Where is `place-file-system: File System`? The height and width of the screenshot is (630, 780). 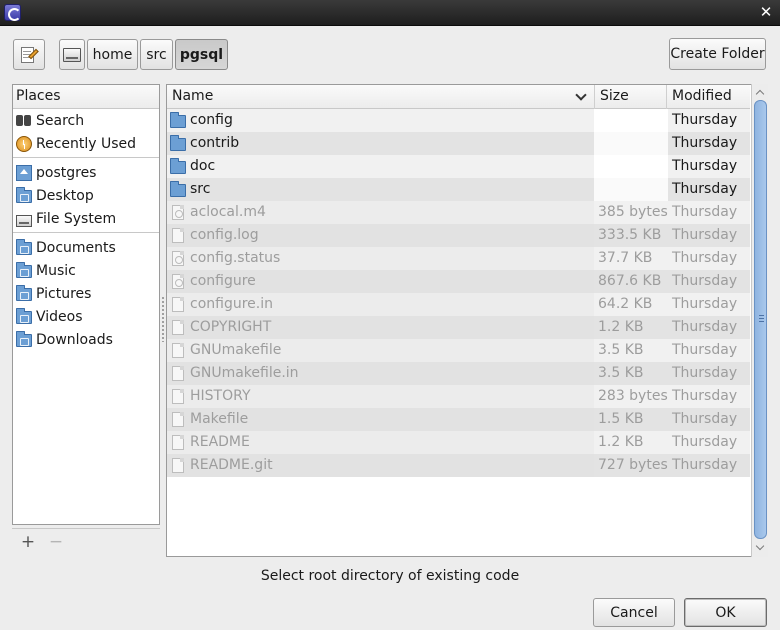 place-file-system: File System is located at coordinates (86, 218).